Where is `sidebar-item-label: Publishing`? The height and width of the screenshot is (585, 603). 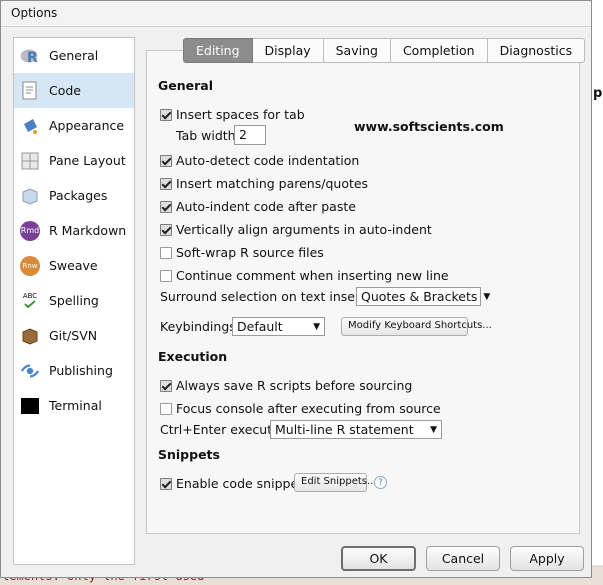
sidebar-item-label: Publishing is located at coordinates (81, 370).